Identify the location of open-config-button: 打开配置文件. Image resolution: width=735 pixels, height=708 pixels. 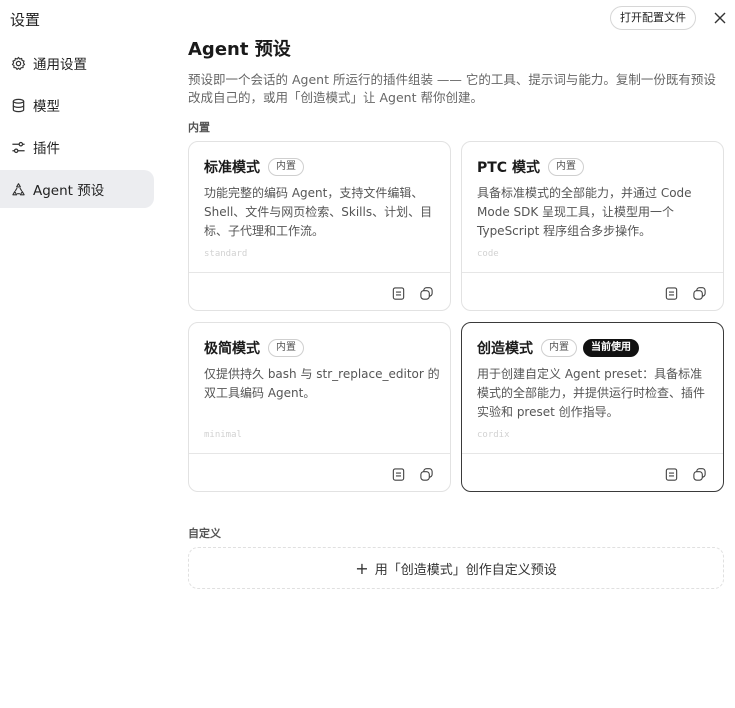
(653, 18).